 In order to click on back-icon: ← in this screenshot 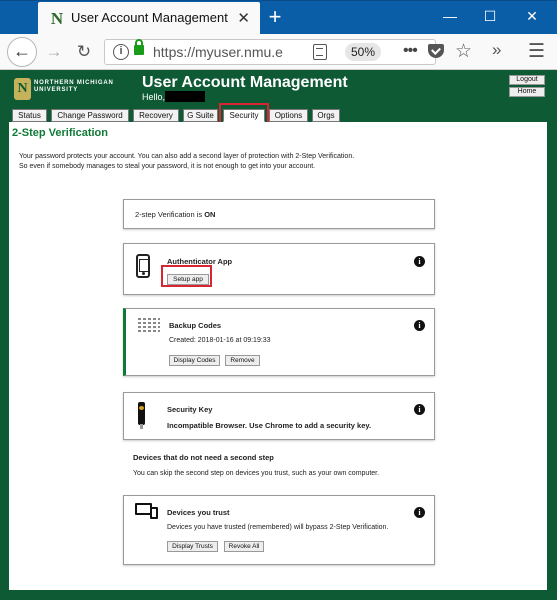, I will do `click(22, 52)`.